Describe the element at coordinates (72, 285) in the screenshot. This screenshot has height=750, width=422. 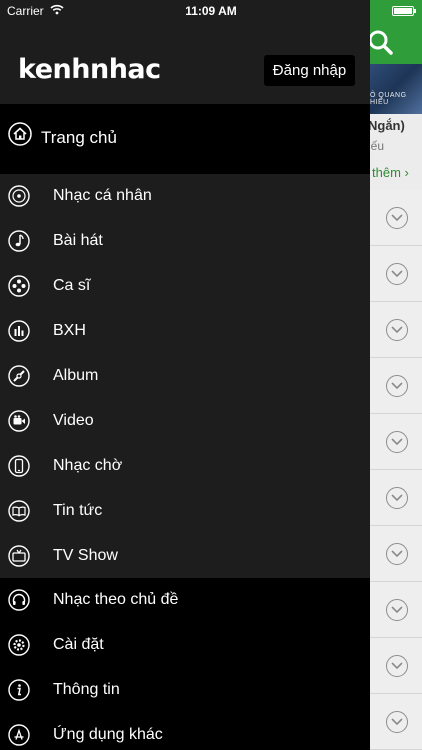
I see `nav-label: Ca sĩ` at that location.